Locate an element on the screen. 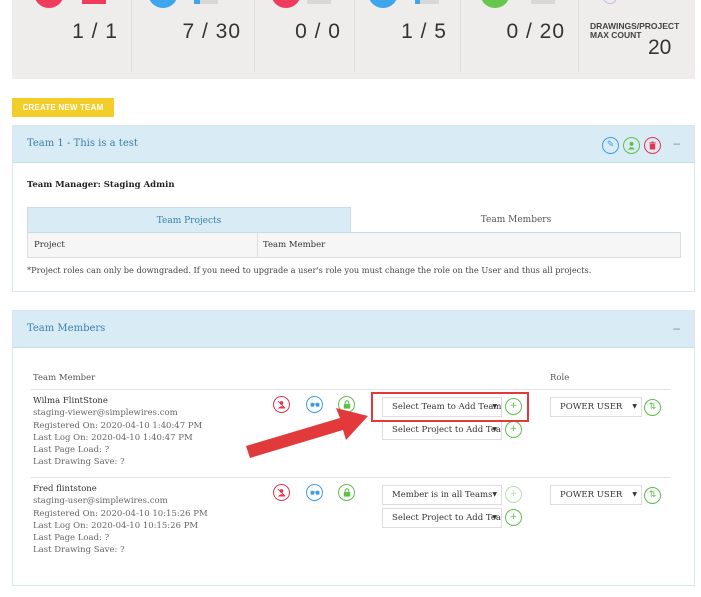 Image resolution: width=701 pixels, height=597 pixels. stat-value: 0 / 0 is located at coordinates (318, 31).